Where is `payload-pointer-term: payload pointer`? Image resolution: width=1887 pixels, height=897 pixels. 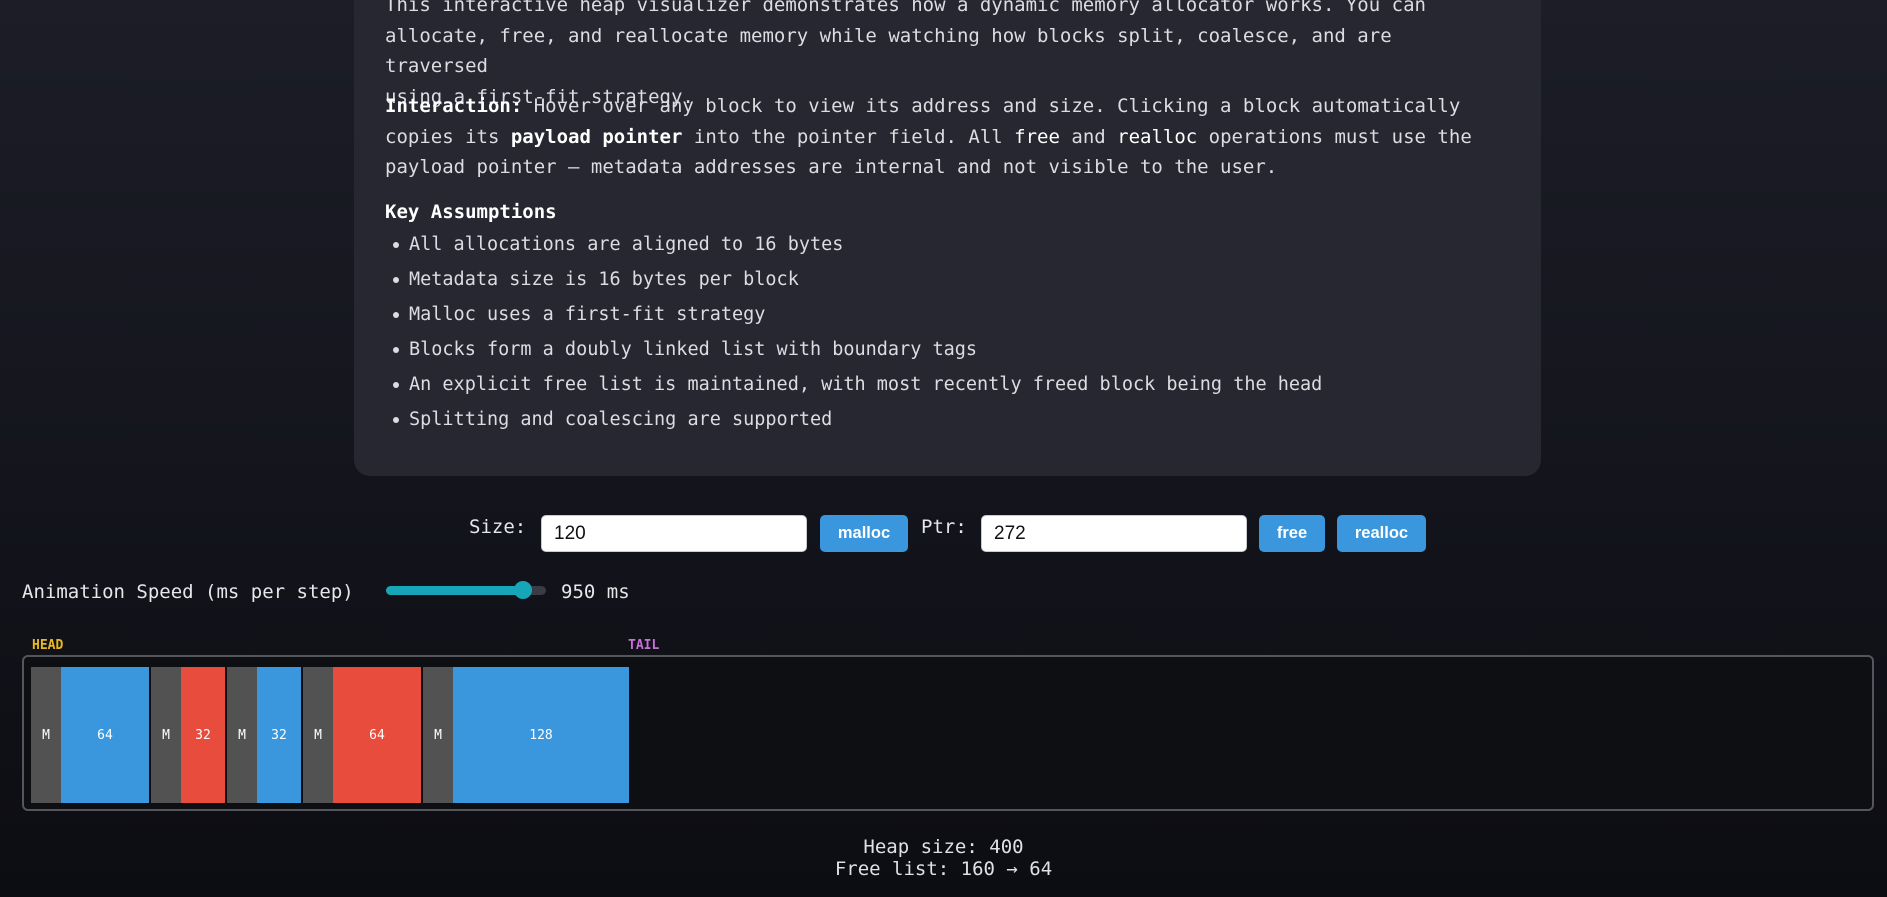
payload-pointer-term: payload pointer is located at coordinates (596, 136).